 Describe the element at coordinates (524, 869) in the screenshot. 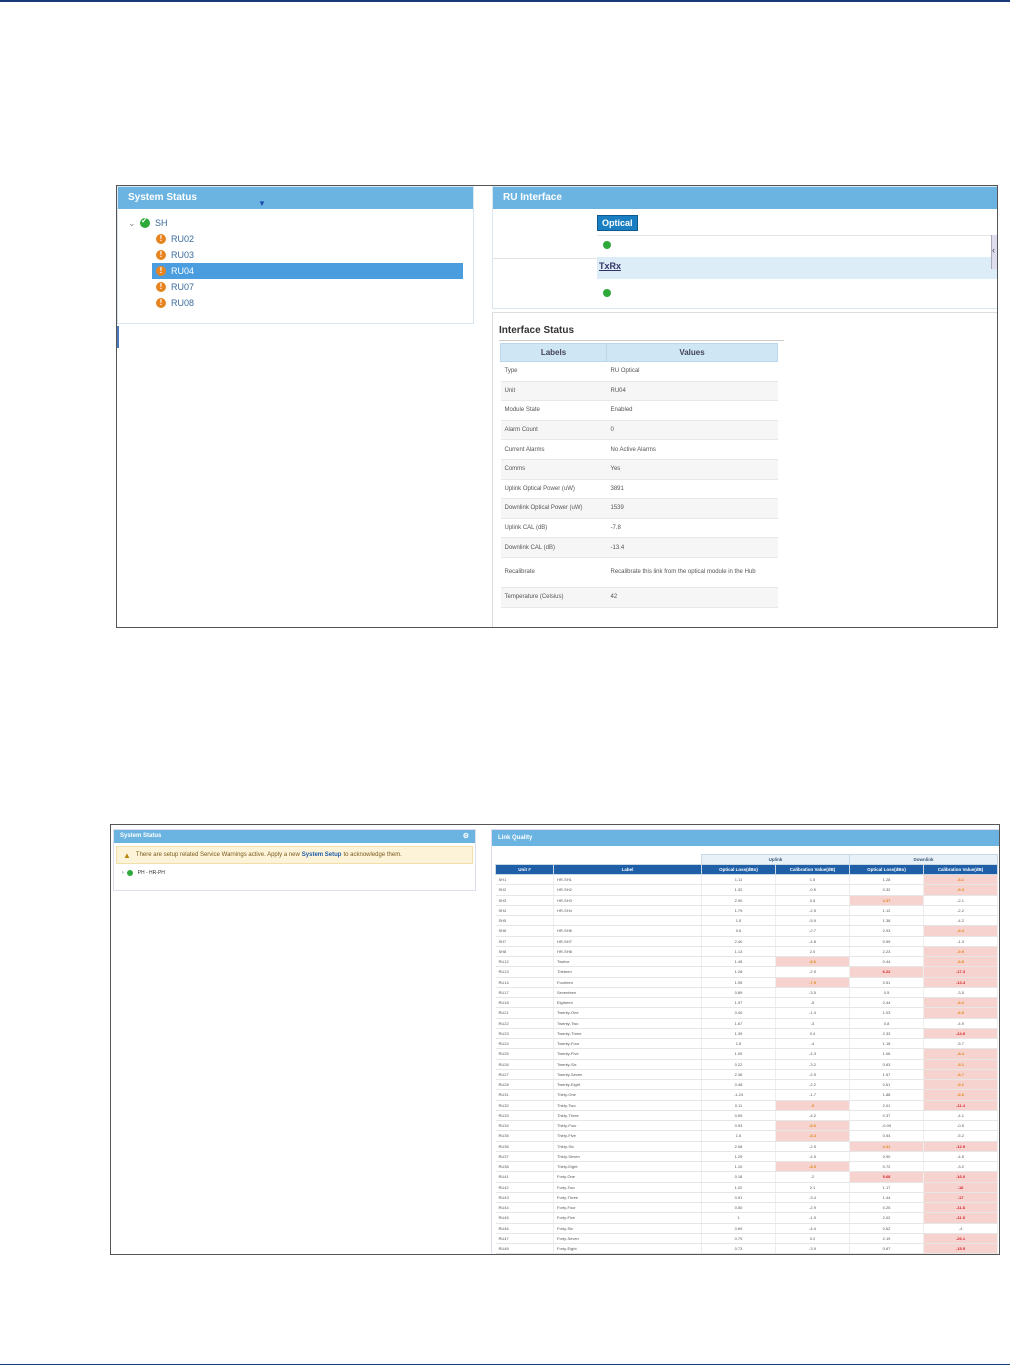

I see `column-header-unit: Unit #` at that location.